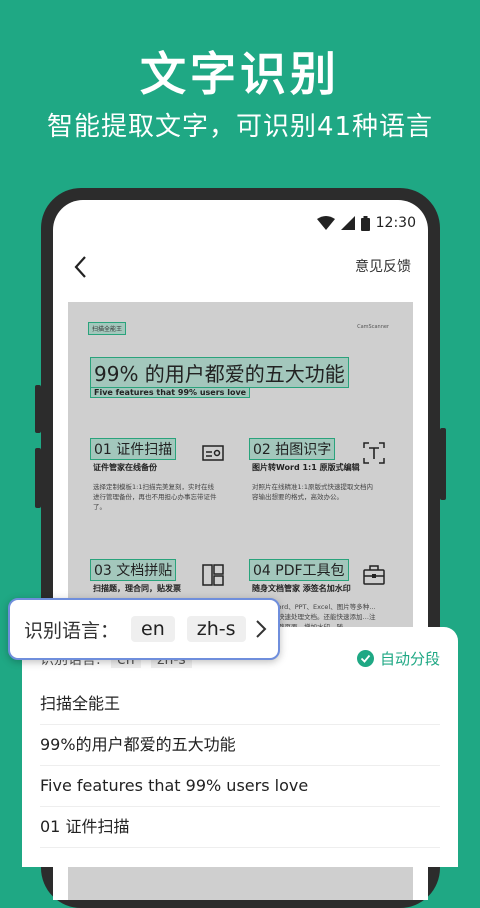  Describe the element at coordinates (325, 223) in the screenshot. I see `wifi-icon` at that location.